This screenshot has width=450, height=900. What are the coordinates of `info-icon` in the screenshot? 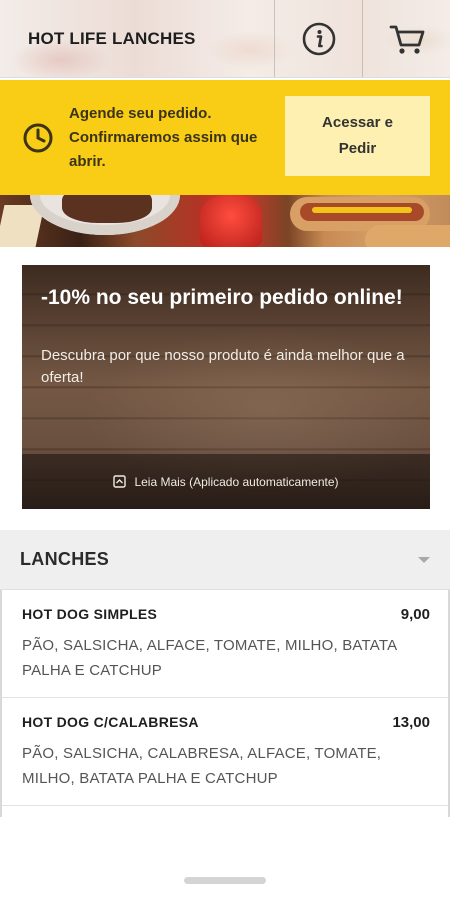 It's located at (318, 38).